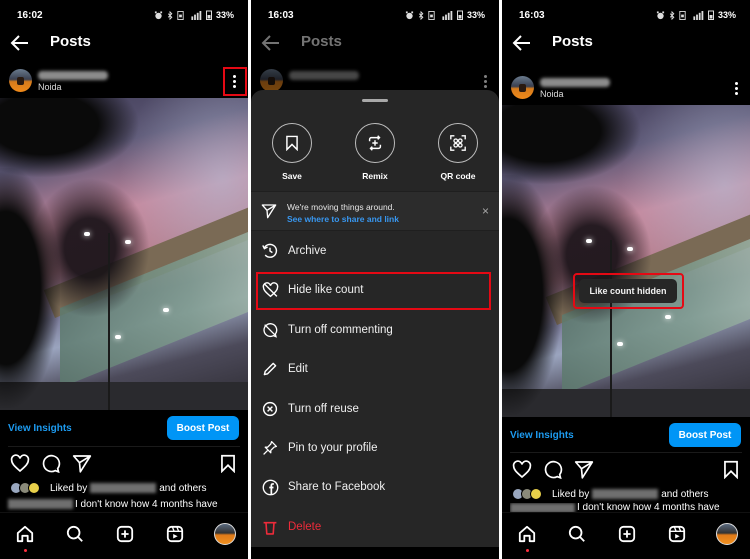  Describe the element at coordinates (375, 251) in the screenshot. I see `menu-item-archive: Archive` at that location.